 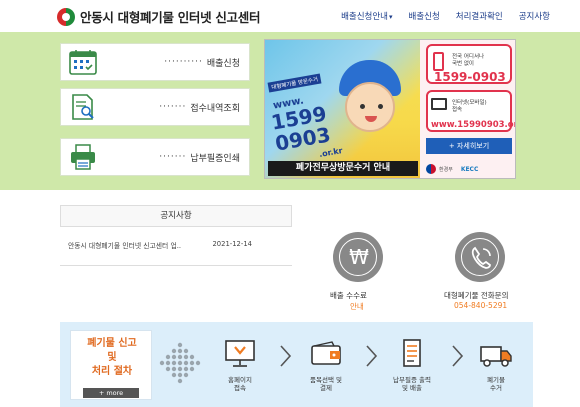 What do you see at coordinates (439, 104) in the screenshot?
I see `computer-icon` at bounding box center [439, 104].